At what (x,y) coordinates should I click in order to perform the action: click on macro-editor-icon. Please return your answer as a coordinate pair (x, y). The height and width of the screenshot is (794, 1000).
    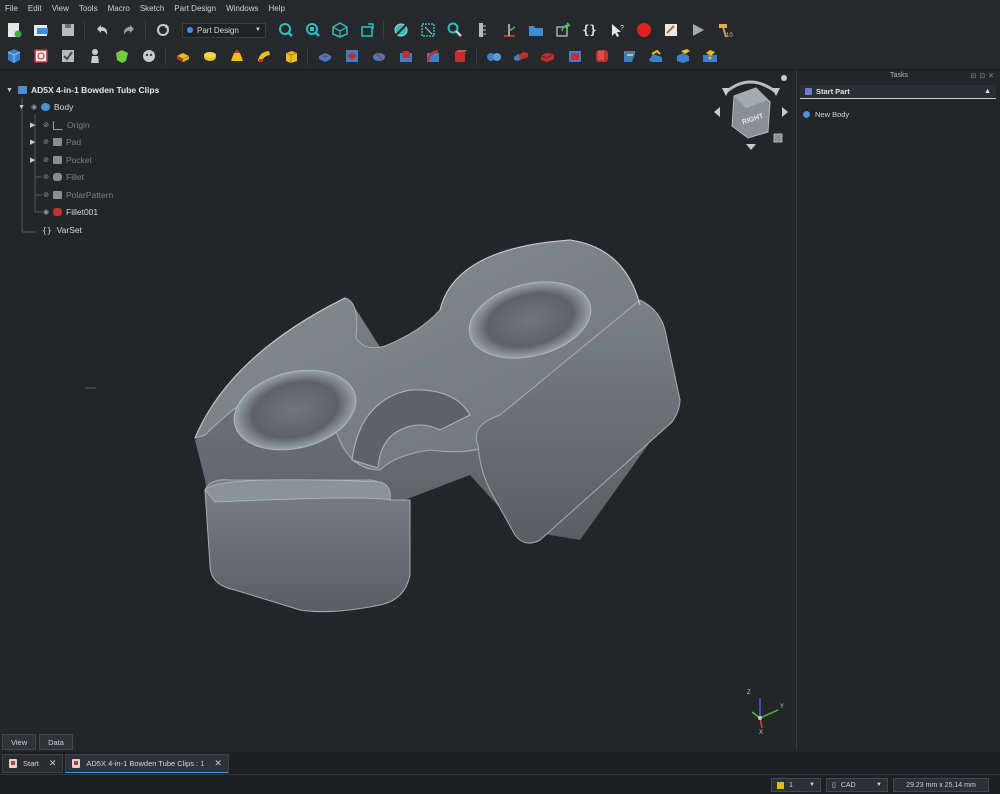
    Looking at the image, I should click on (671, 30).